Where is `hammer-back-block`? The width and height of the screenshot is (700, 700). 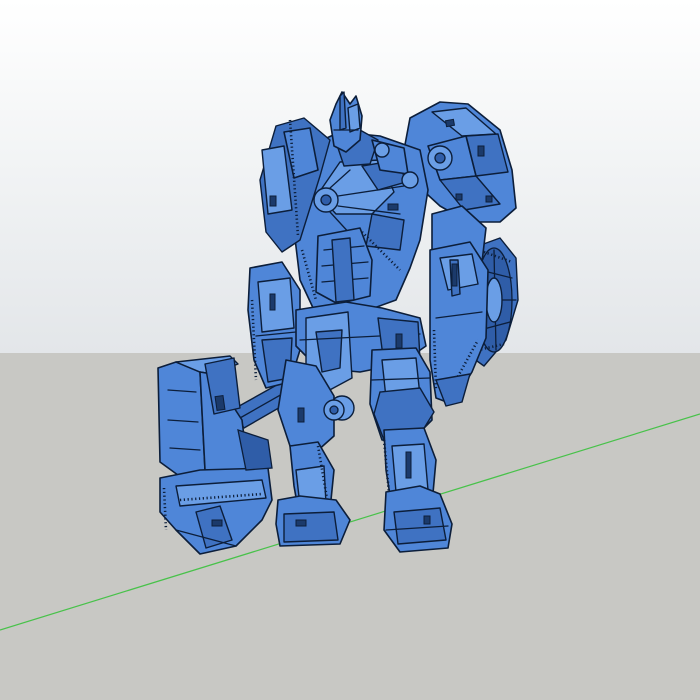 hammer-back-block is located at coordinates (181, 420).